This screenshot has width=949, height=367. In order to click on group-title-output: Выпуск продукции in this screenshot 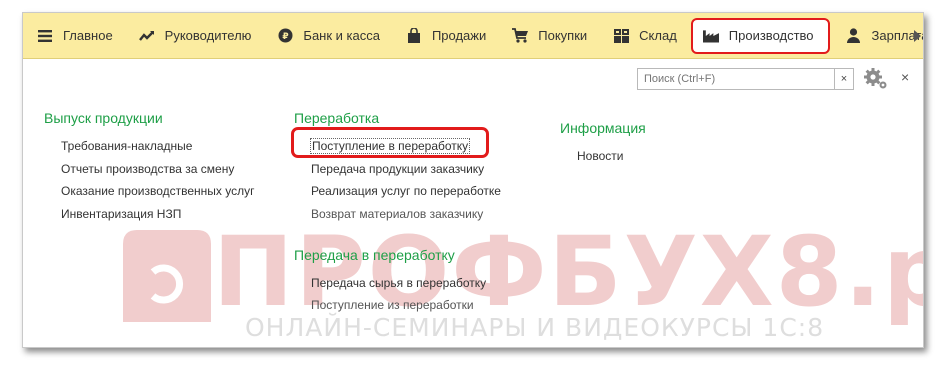, I will do `click(103, 118)`.